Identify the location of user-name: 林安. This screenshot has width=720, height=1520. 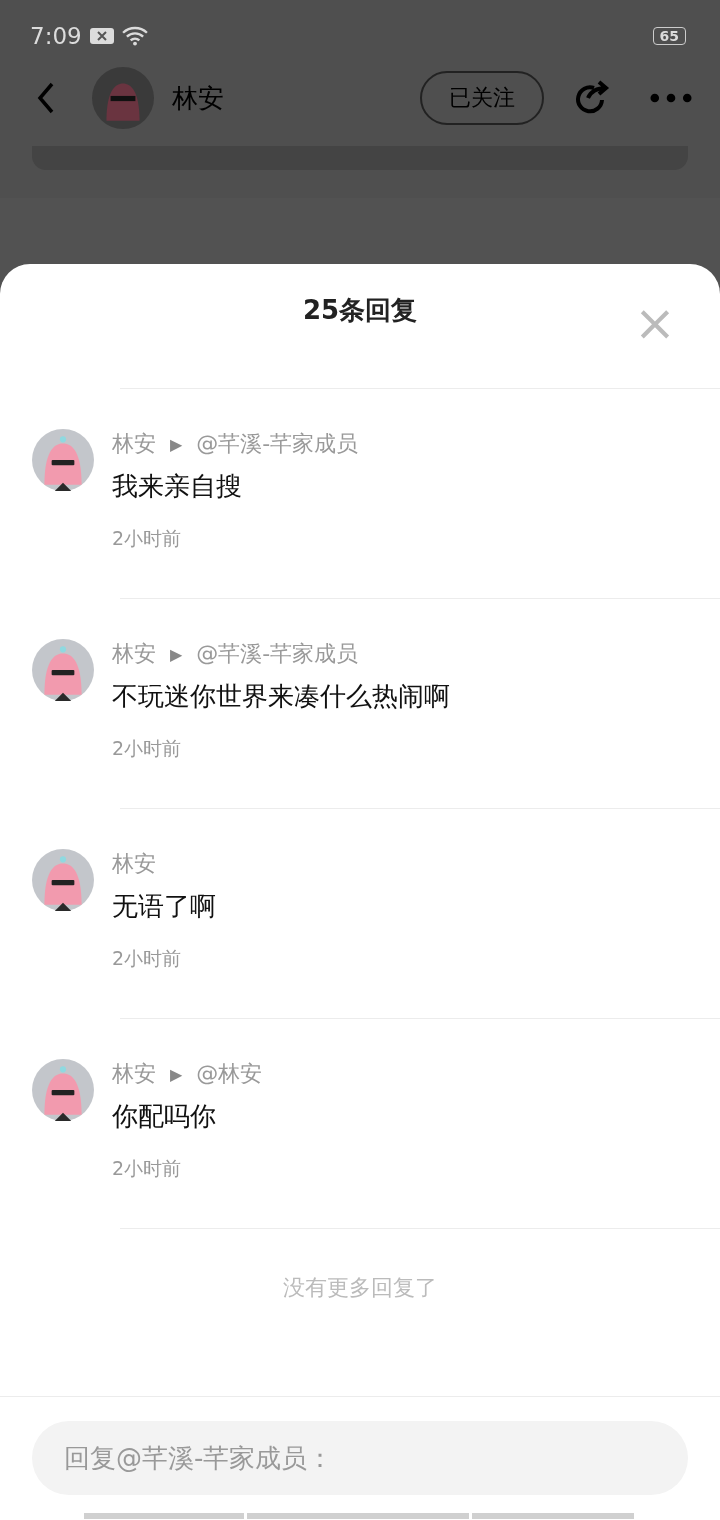
(198, 98).